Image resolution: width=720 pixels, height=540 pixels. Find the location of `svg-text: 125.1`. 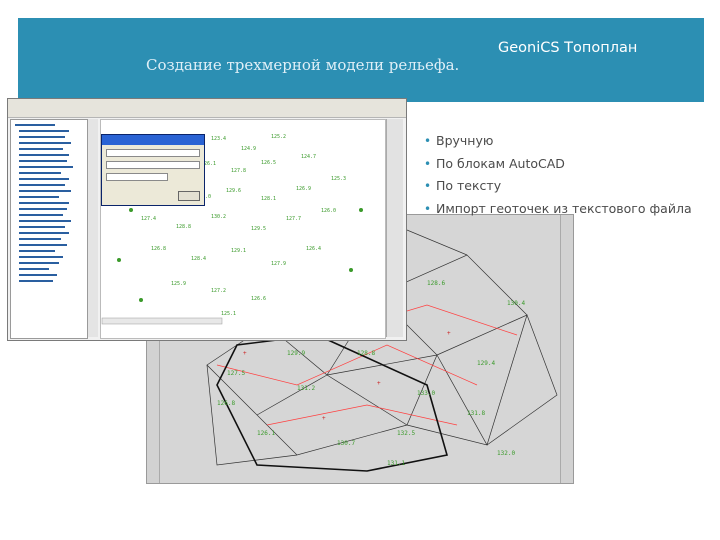

svg-text: 125.1 is located at coordinates (228, 314).